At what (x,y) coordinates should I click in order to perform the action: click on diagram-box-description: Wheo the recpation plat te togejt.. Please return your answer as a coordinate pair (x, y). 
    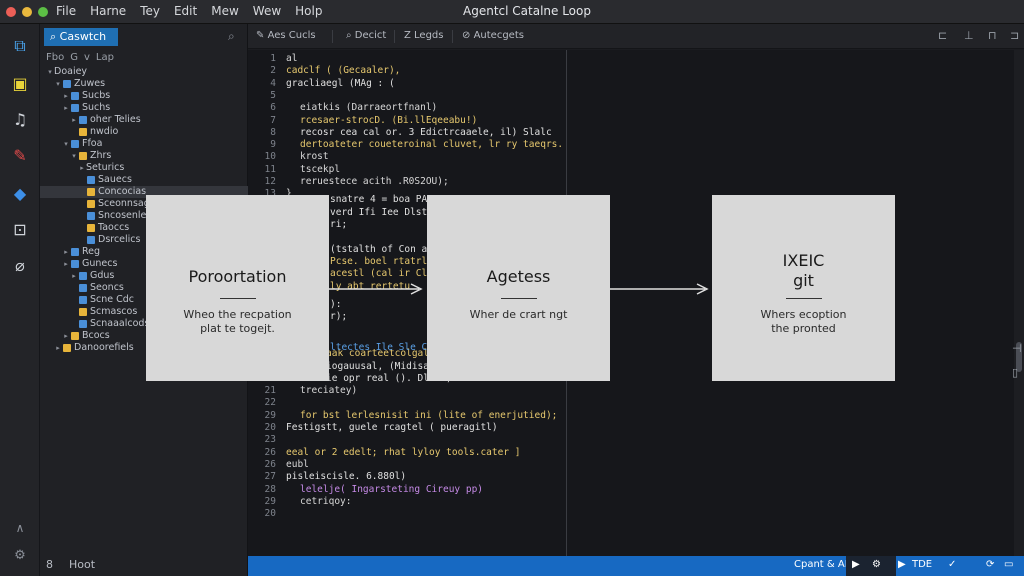
    Looking at the image, I should click on (237, 321).